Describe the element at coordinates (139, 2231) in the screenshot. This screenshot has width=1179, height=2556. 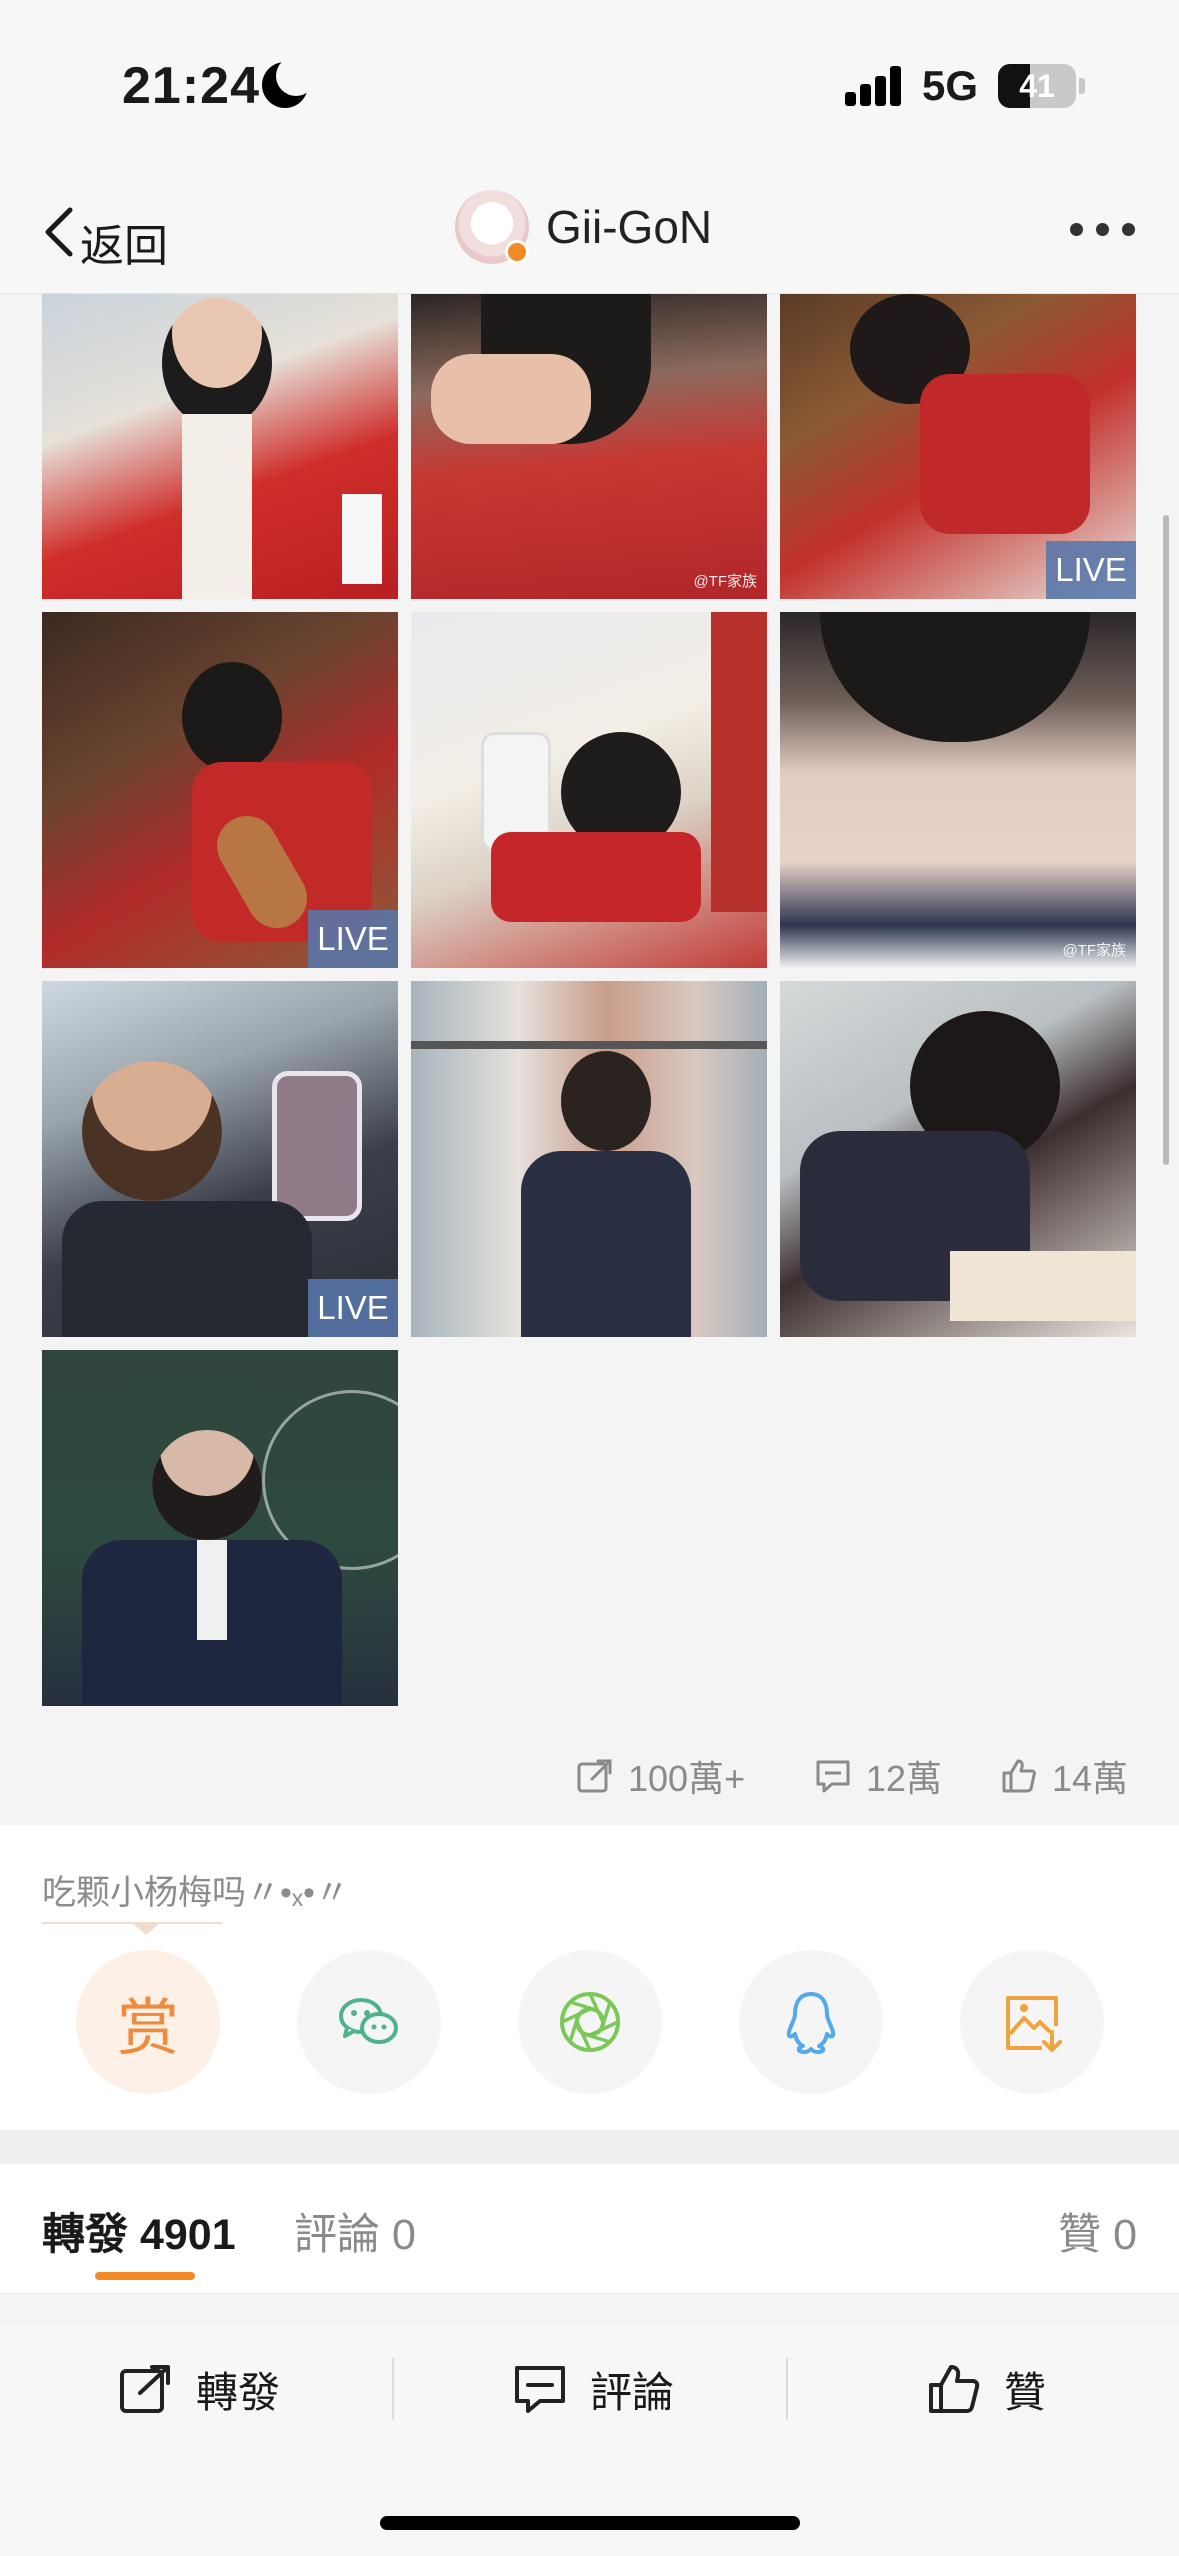
I see `tab-repost: 轉發 4901` at that location.